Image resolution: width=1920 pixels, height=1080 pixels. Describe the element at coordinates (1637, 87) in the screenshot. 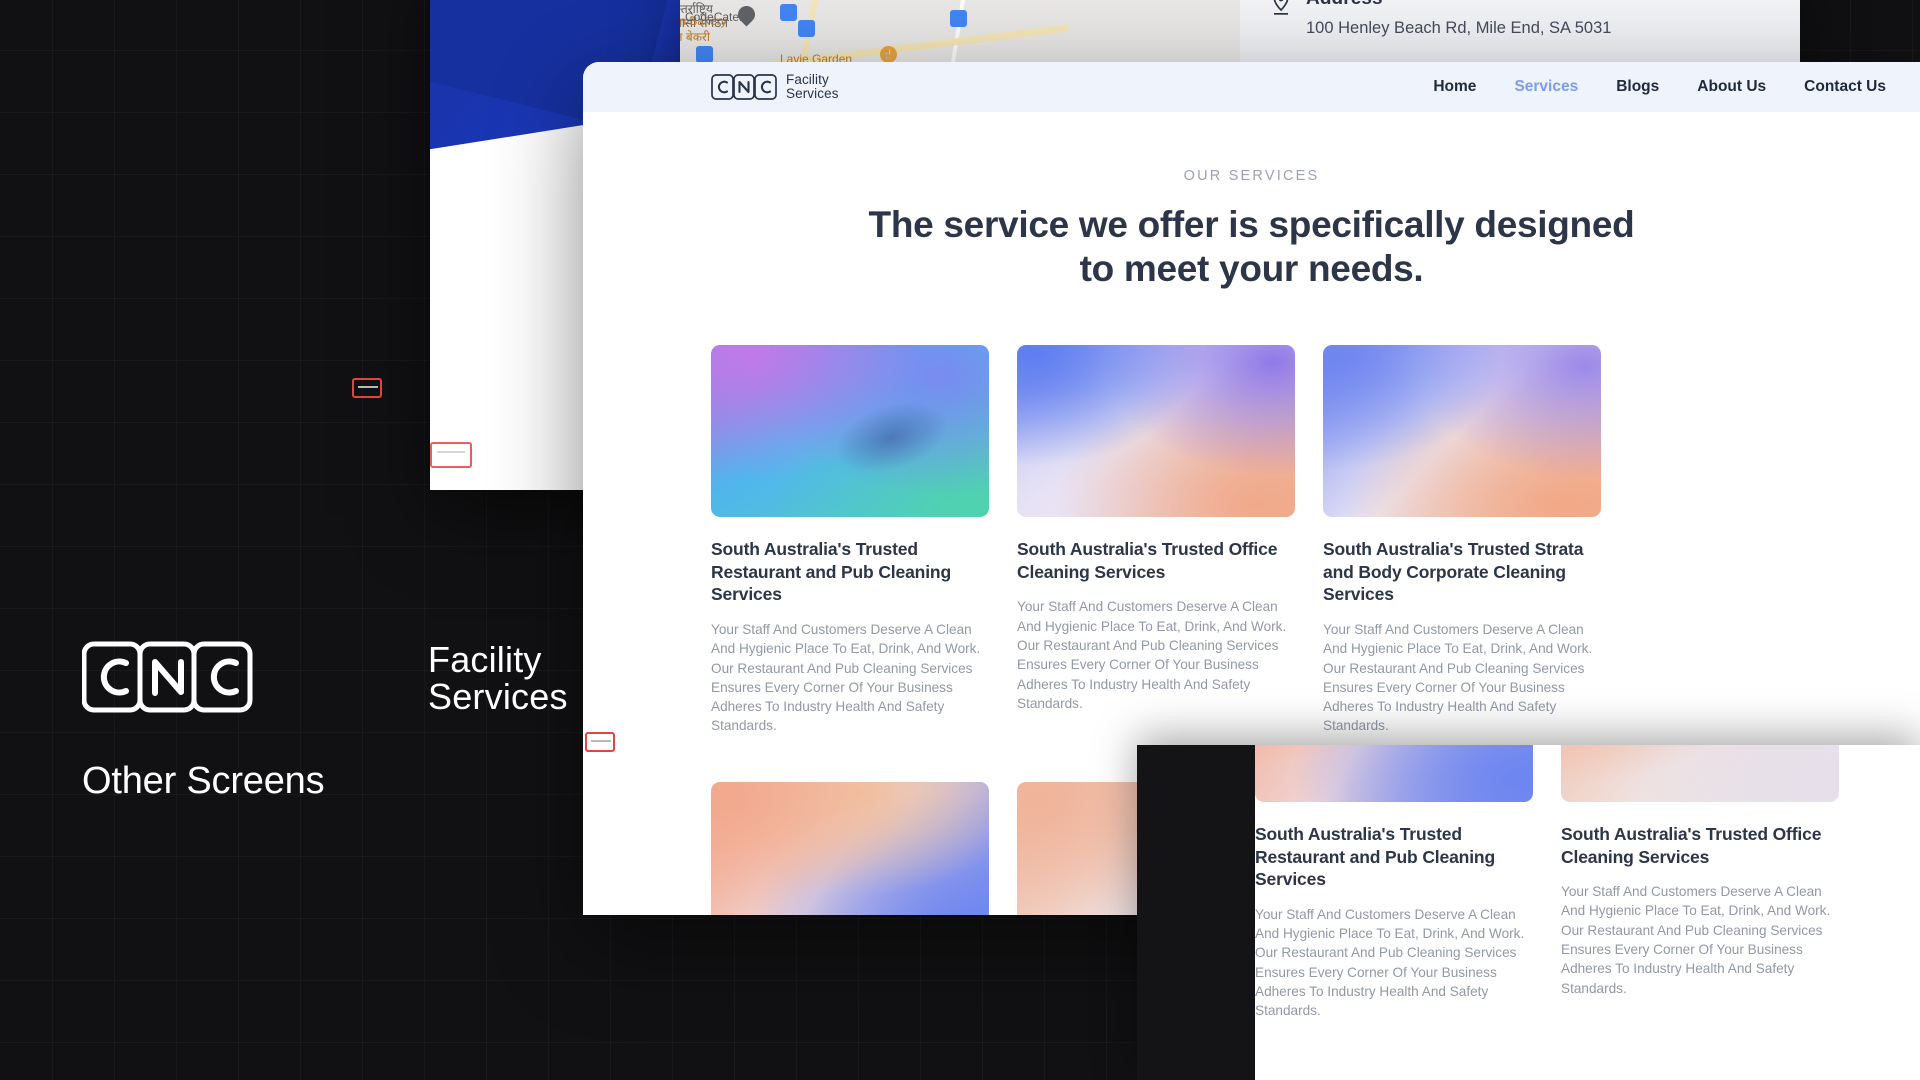

I see `nav-link-blogs: Blogs` at that location.